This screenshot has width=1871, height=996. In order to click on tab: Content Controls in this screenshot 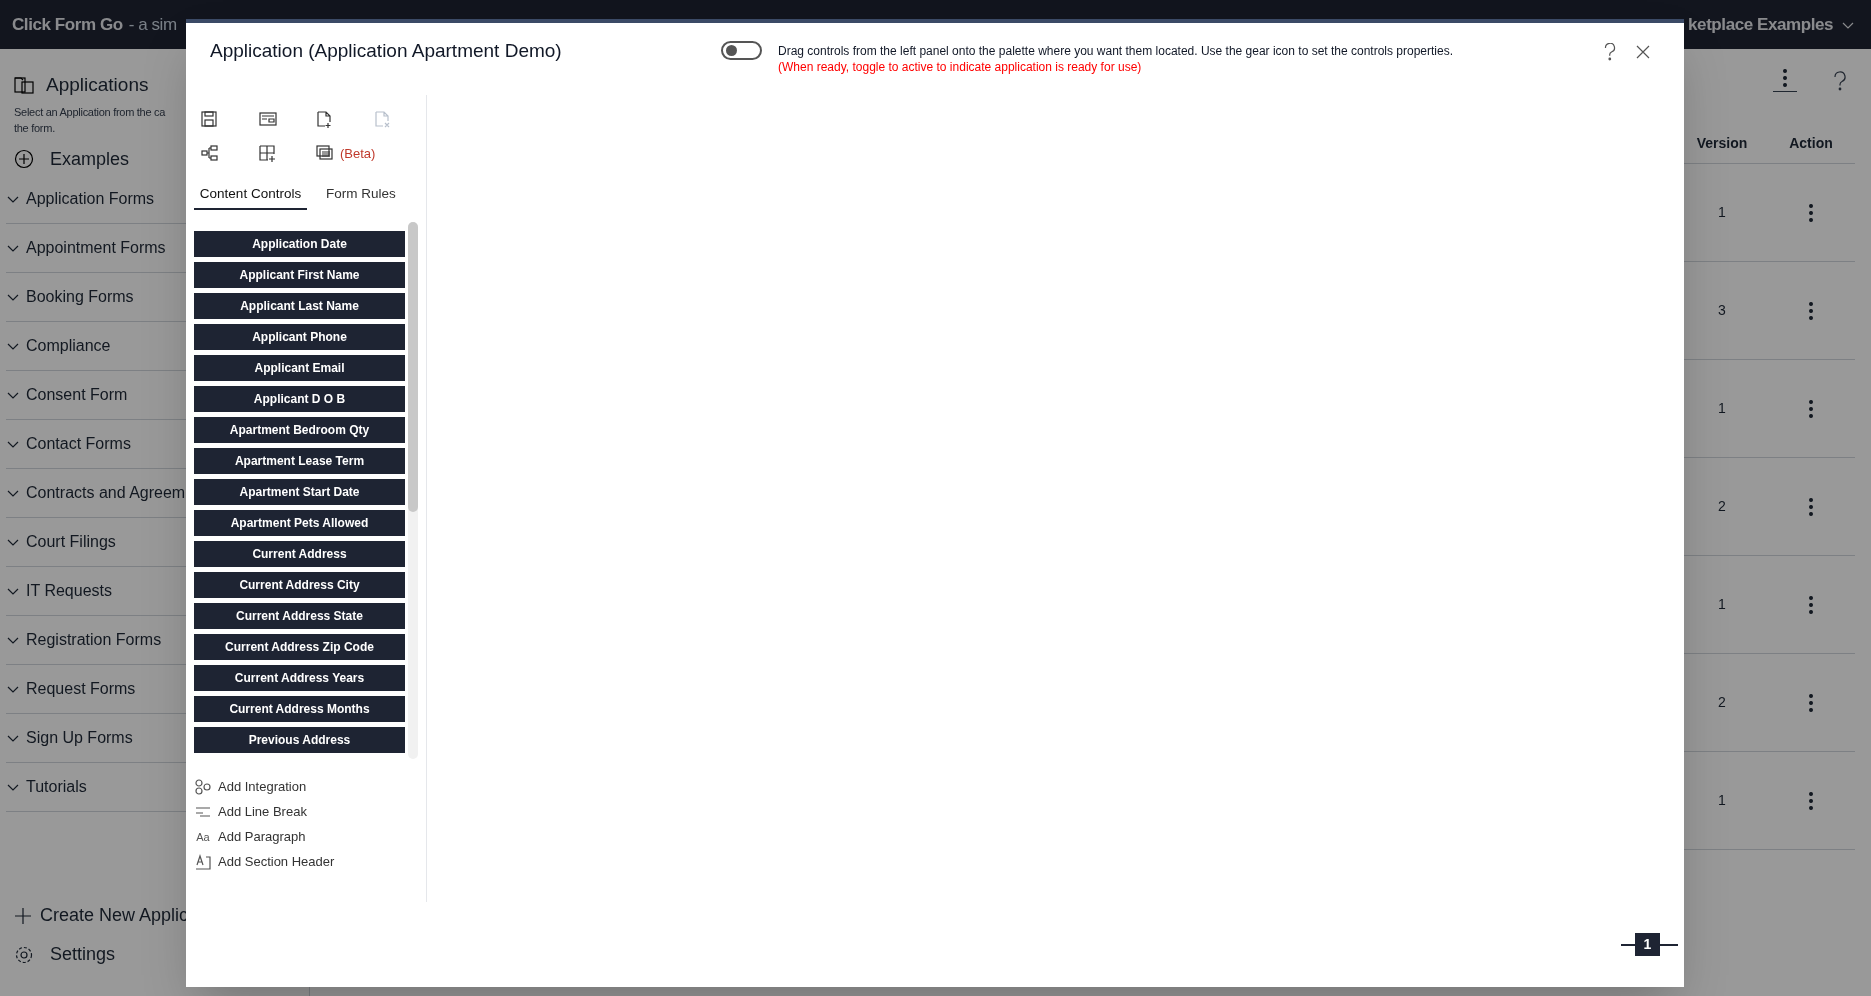, I will do `click(250, 195)`.